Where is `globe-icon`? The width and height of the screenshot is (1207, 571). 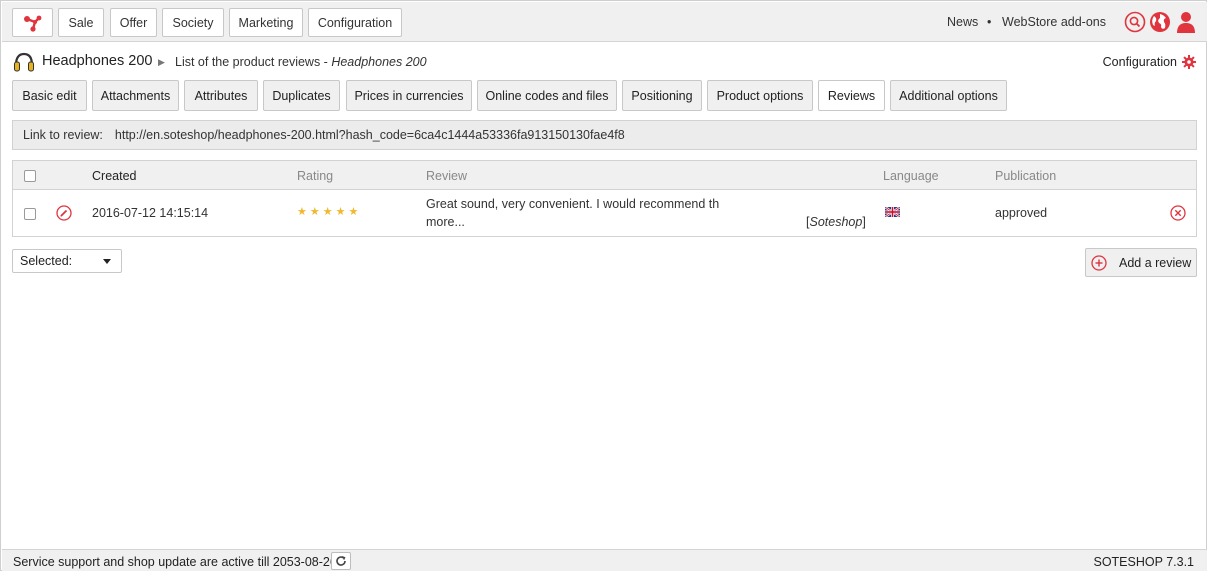
globe-icon is located at coordinates (1160, 22).